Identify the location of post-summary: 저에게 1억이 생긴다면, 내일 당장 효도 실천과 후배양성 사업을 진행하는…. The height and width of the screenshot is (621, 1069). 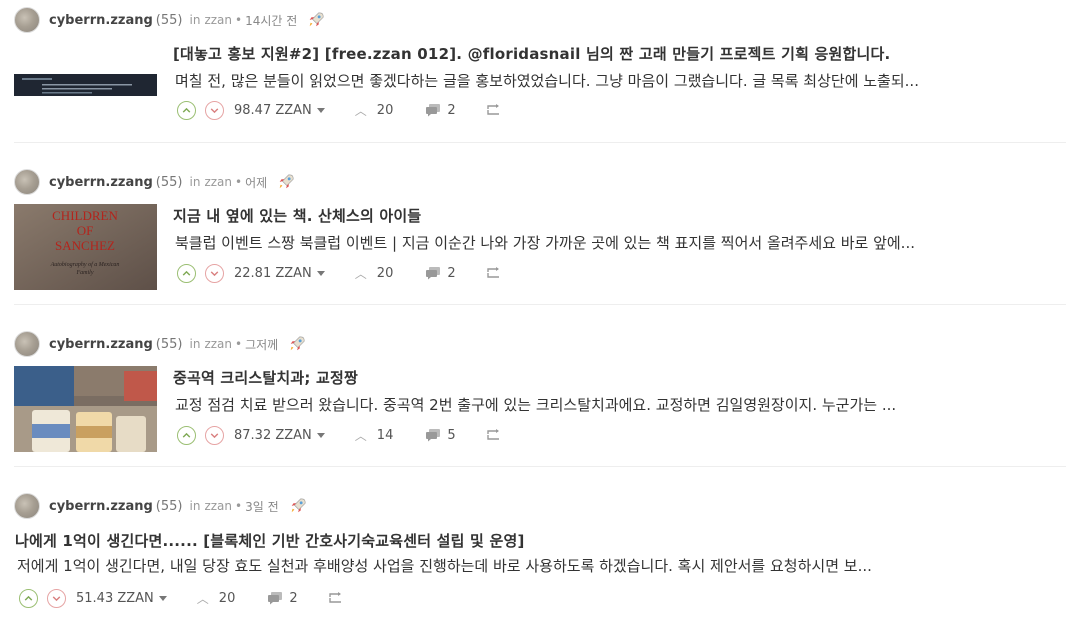
(539, 565).